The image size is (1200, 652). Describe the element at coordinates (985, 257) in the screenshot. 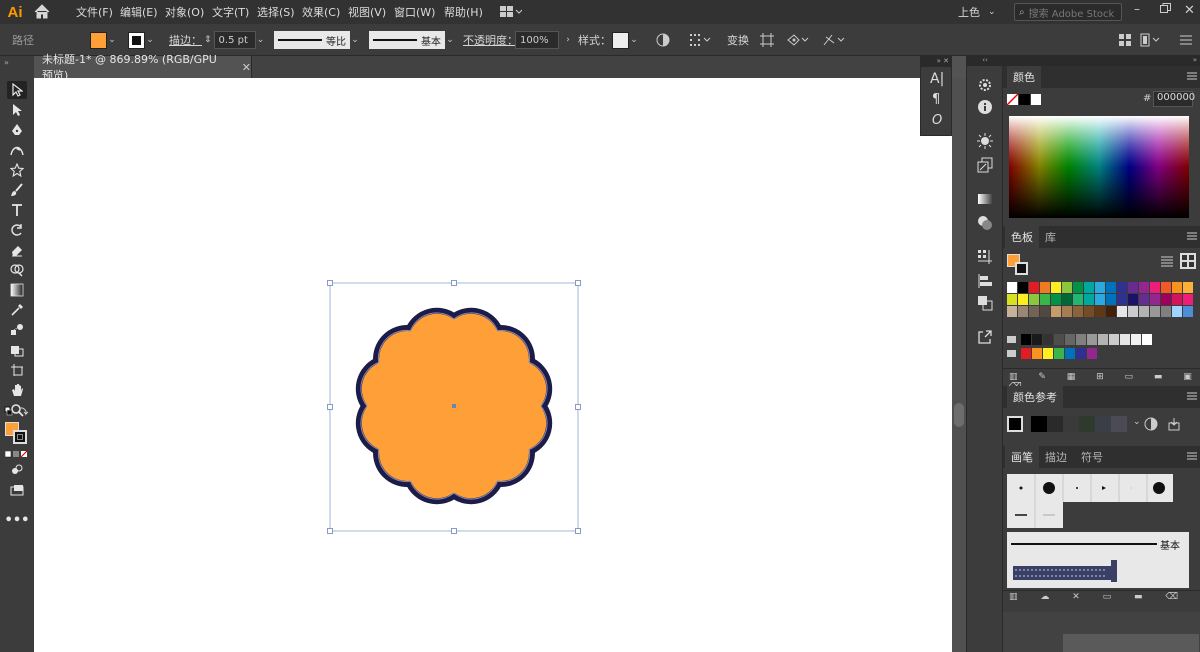

I see `pathfinder-icon` at that location.